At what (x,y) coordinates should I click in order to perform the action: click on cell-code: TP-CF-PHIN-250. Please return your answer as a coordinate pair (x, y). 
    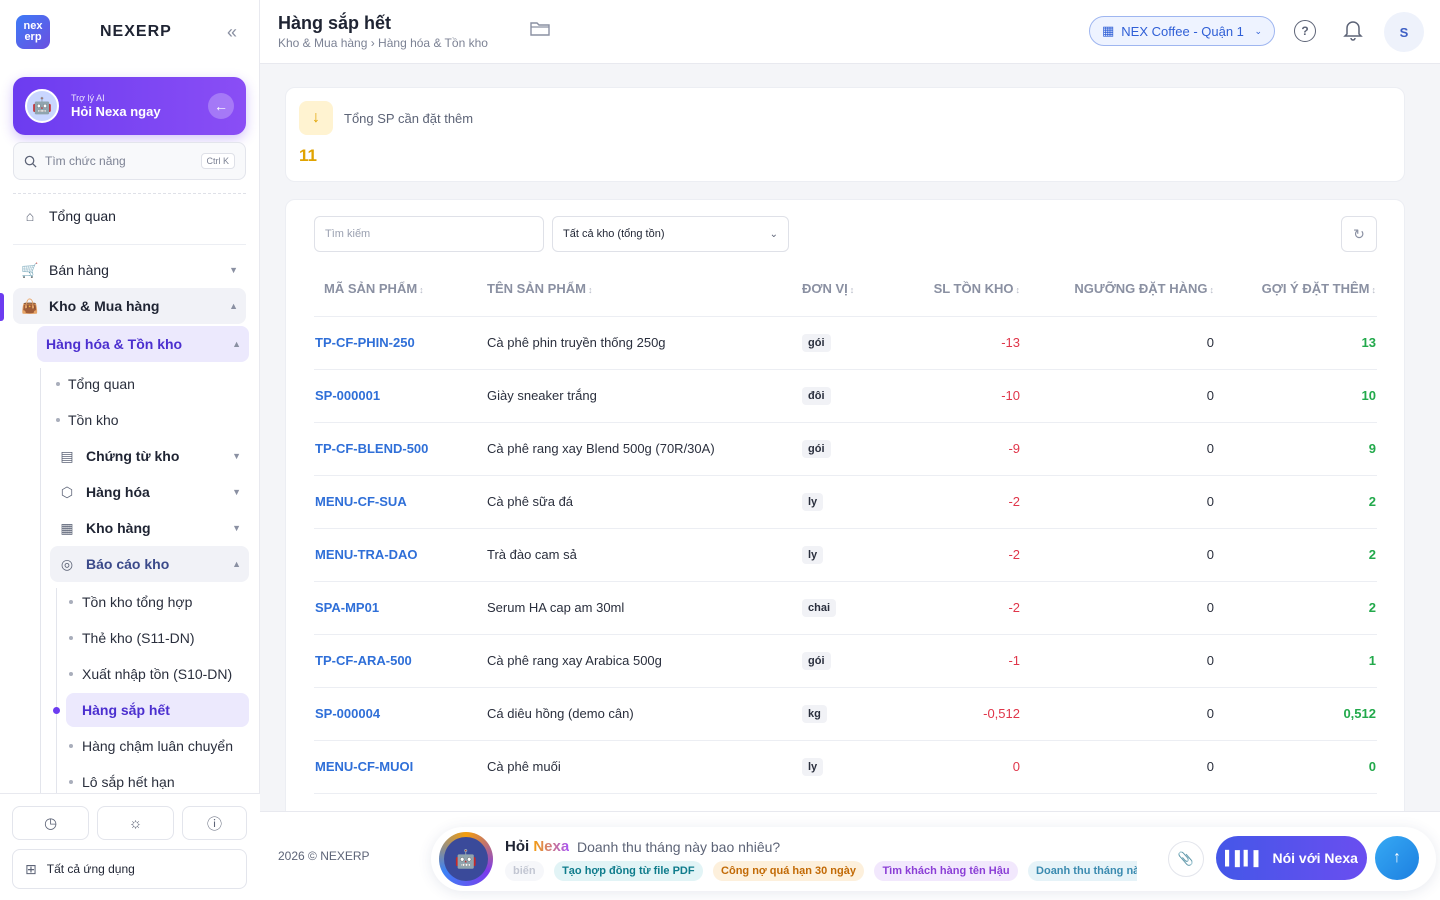
    Looking at the image, I should click on (400, 343).